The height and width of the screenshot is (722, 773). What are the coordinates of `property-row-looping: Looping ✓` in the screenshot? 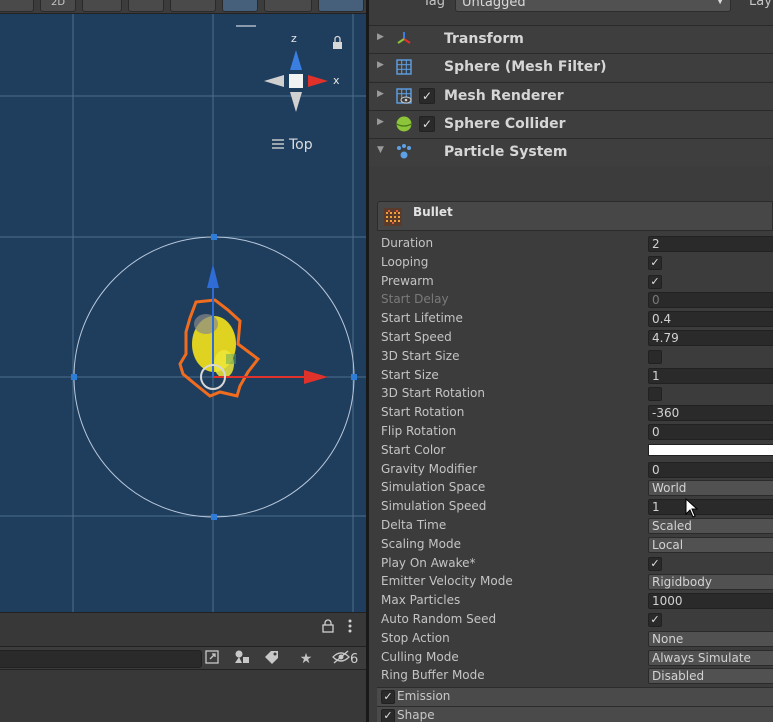 It's located at (571, 263).